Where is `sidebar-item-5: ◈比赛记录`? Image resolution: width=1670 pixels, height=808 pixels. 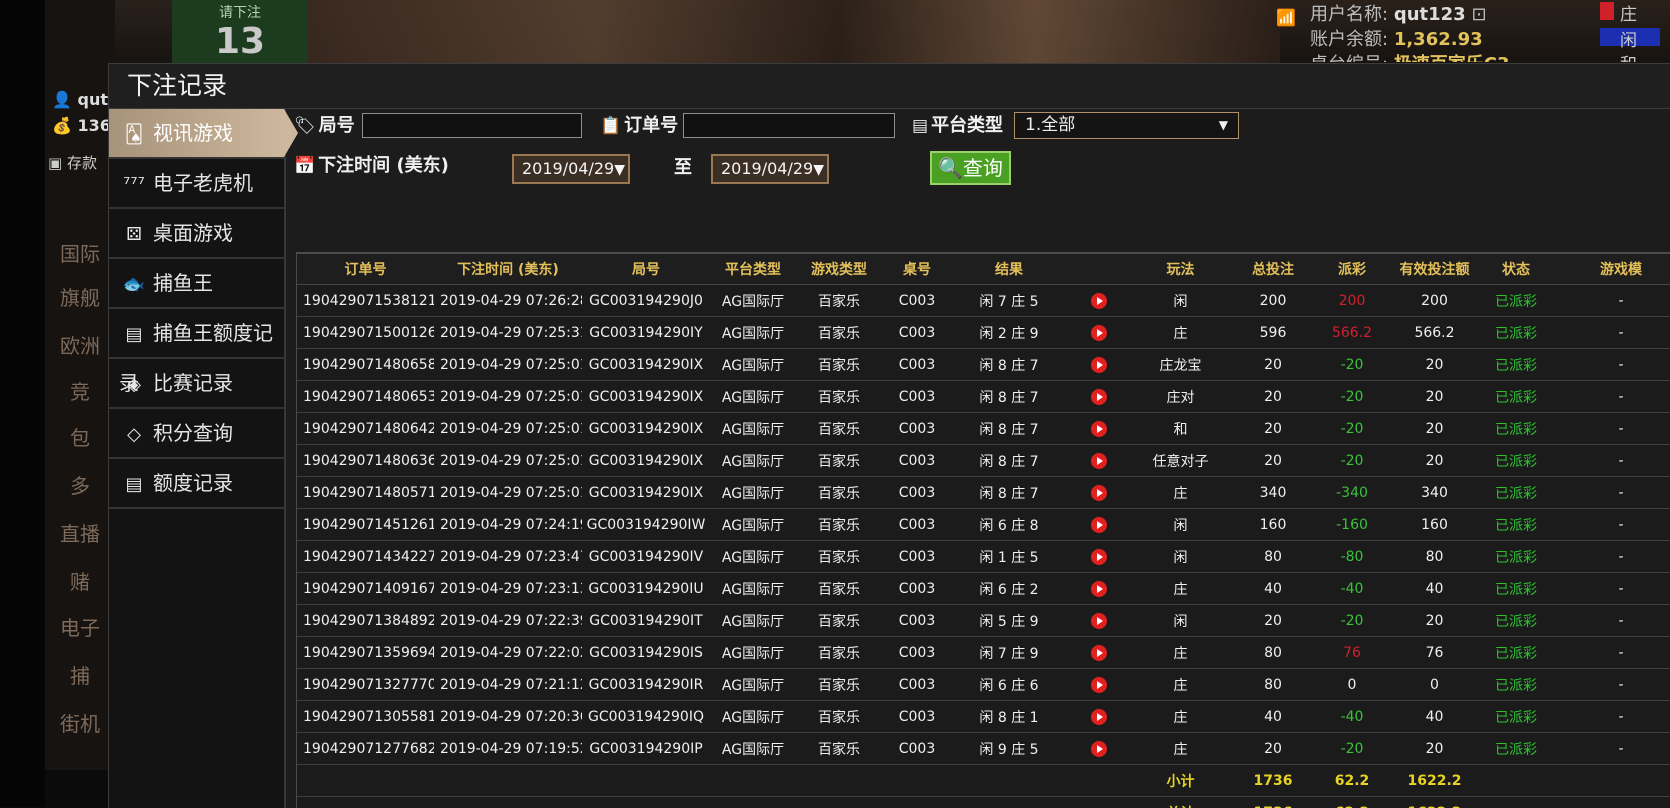 sidebar-item-5: ◈比赛记录 is located at coordinates (196, 384).